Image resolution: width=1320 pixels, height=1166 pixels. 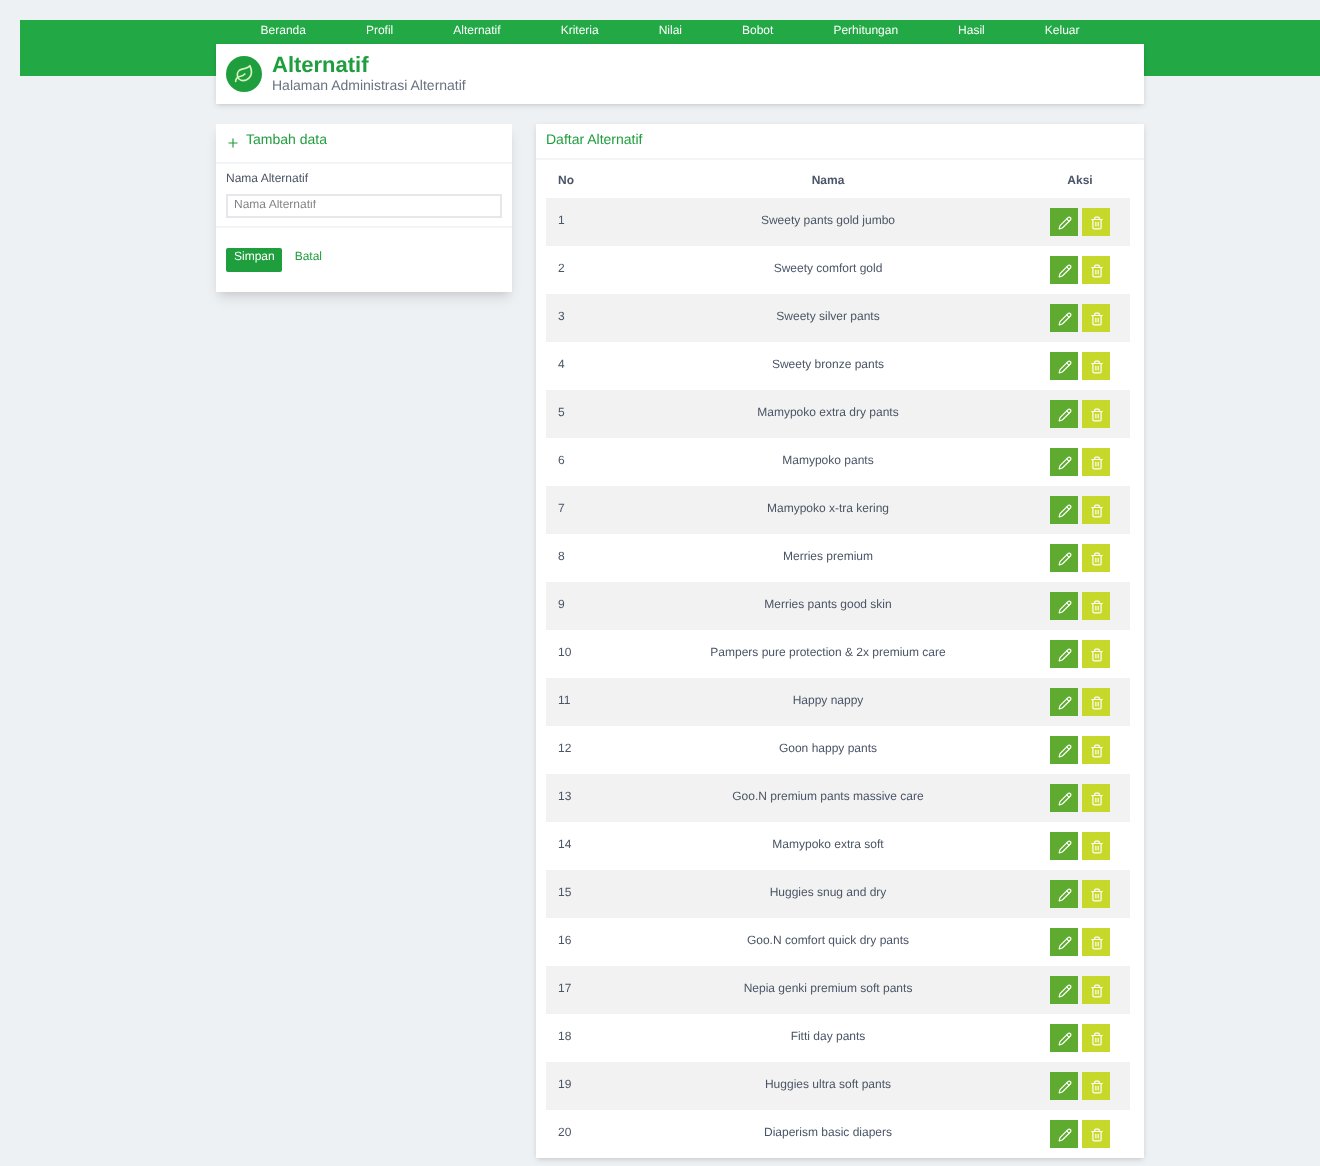 What do you see at coordinates (233, 142) in the screenshot?
I see `plus-icon` at bounding box center [233, 142].